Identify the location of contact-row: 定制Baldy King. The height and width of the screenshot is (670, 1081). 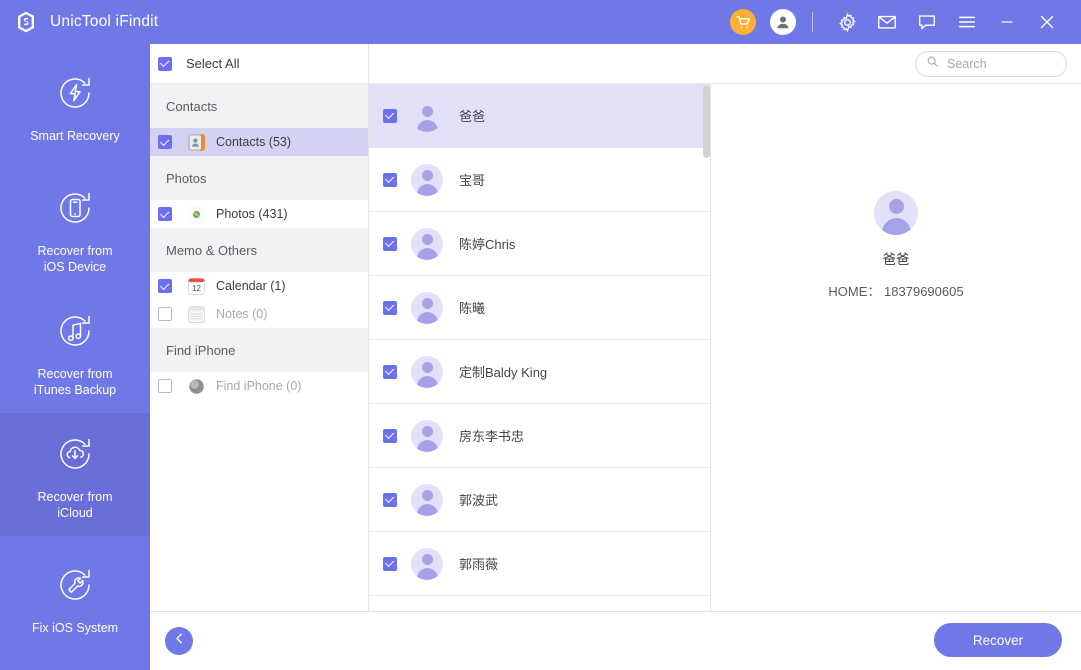
(539, 372).